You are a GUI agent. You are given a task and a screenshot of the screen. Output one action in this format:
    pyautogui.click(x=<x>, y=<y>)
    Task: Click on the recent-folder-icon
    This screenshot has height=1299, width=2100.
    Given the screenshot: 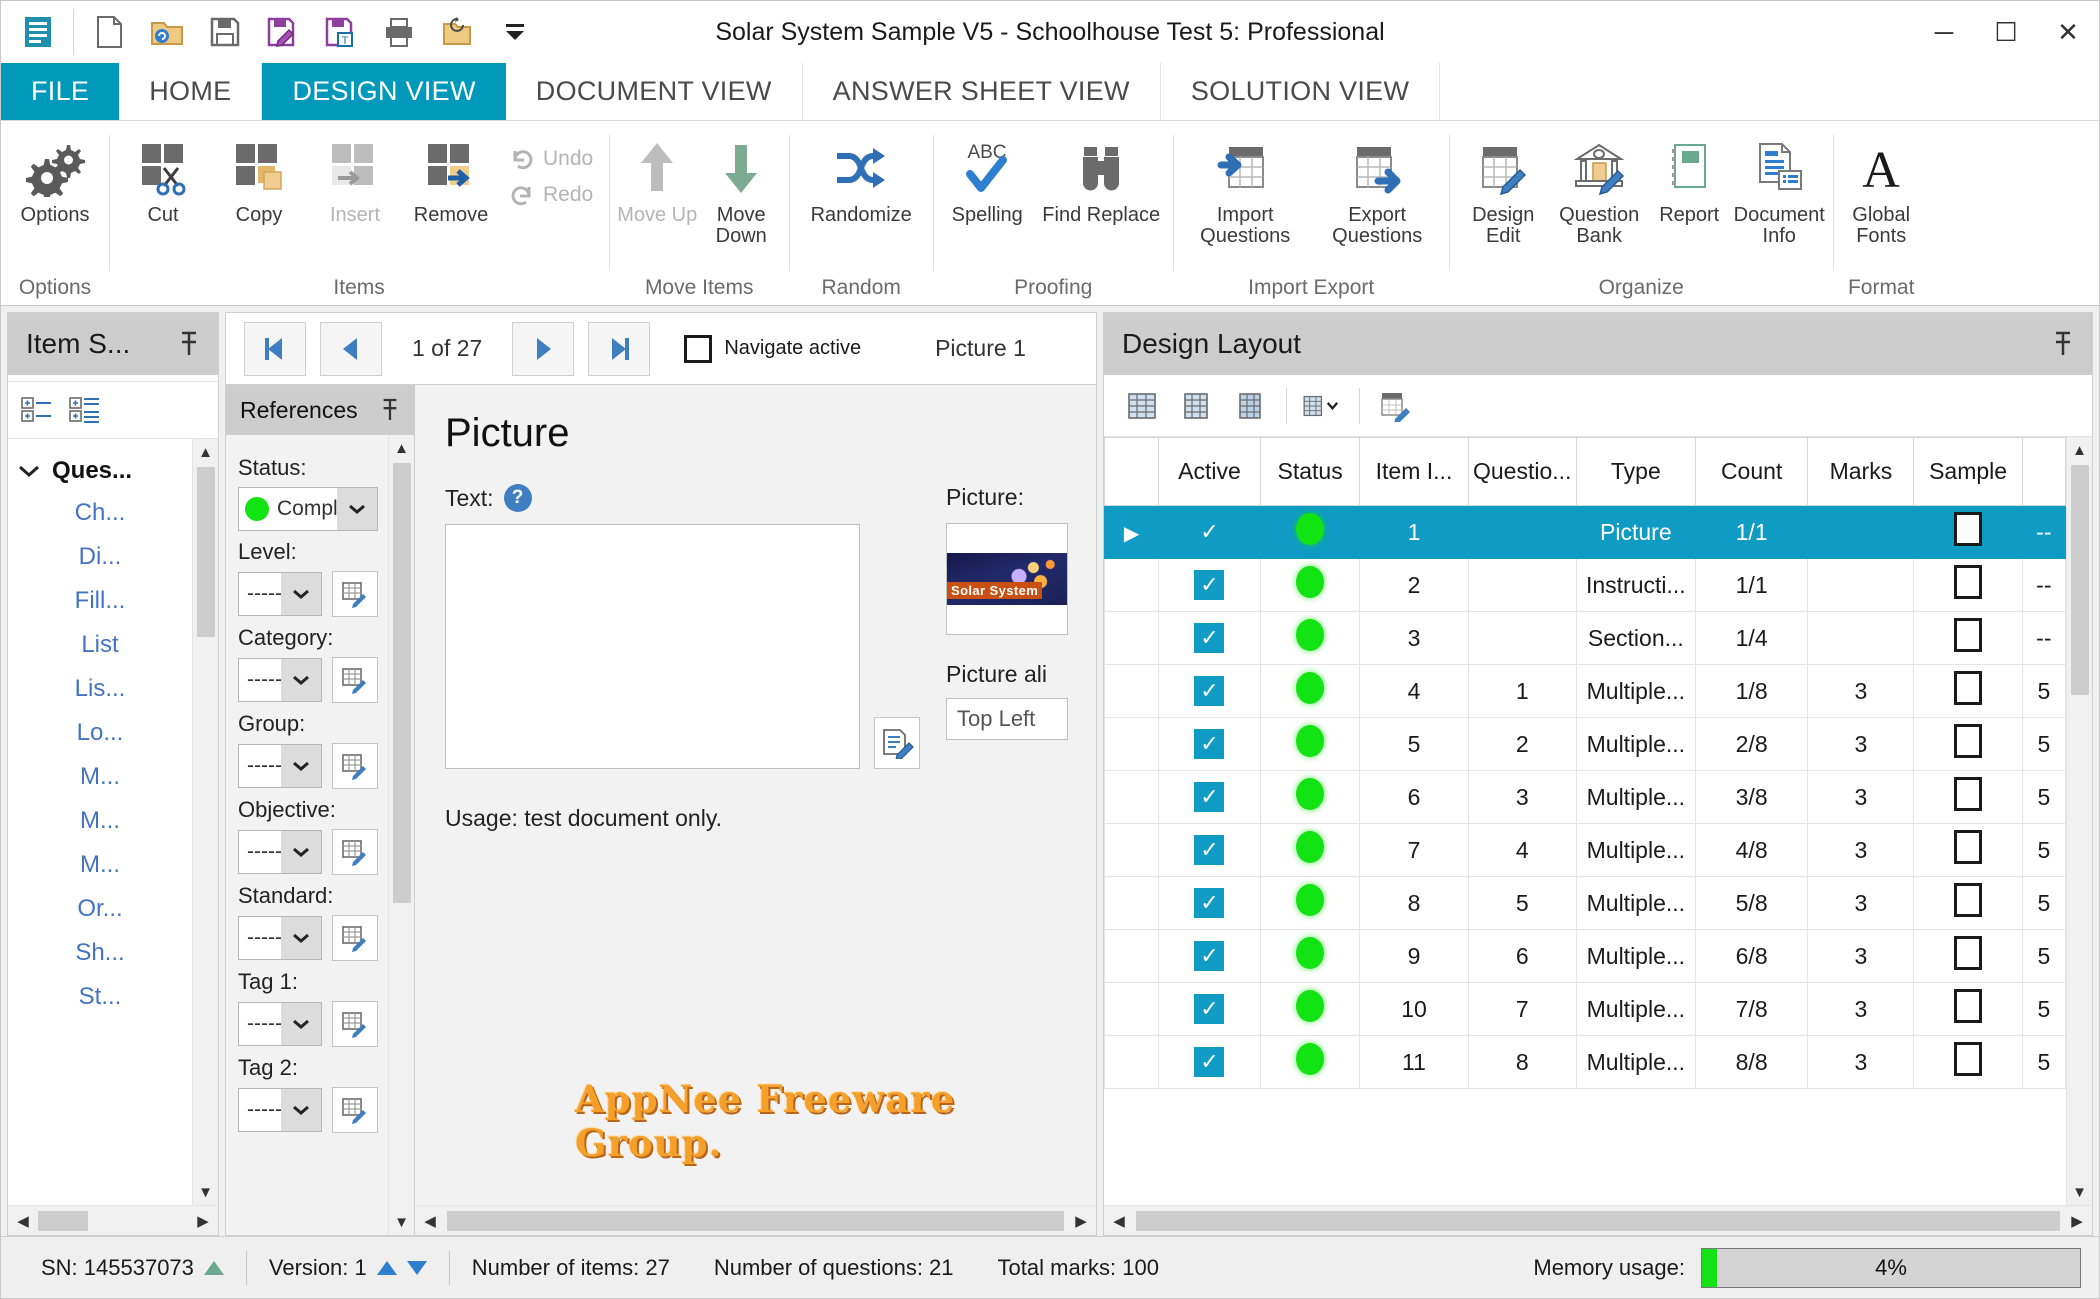 What is the action you would take?
    pyautogui.click(x=457, y=32)
    